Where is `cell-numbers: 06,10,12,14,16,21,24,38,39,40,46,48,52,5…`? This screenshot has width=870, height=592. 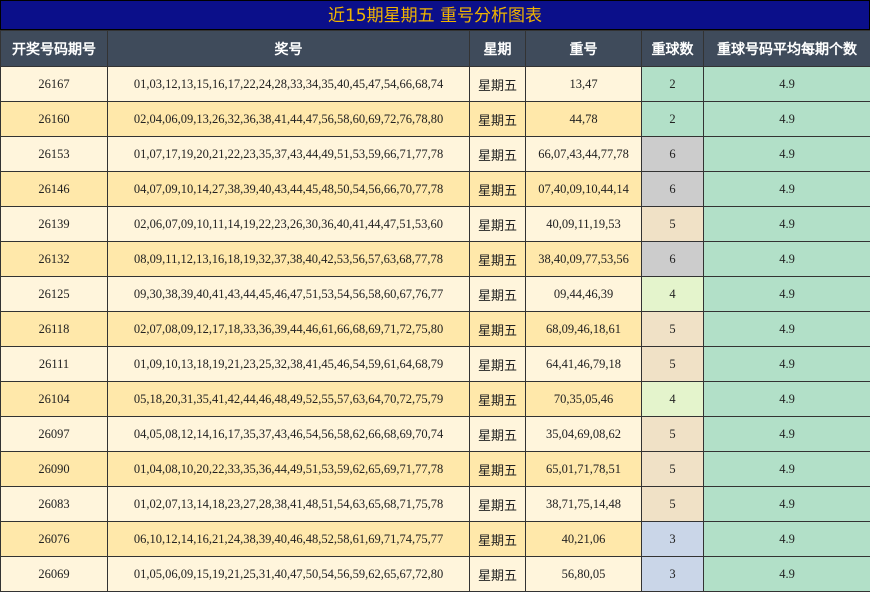 cell-numbers: 06,10,12,14,16,21,24,38,39,40,46,48,52,5… is located at coordinates (289, 539).